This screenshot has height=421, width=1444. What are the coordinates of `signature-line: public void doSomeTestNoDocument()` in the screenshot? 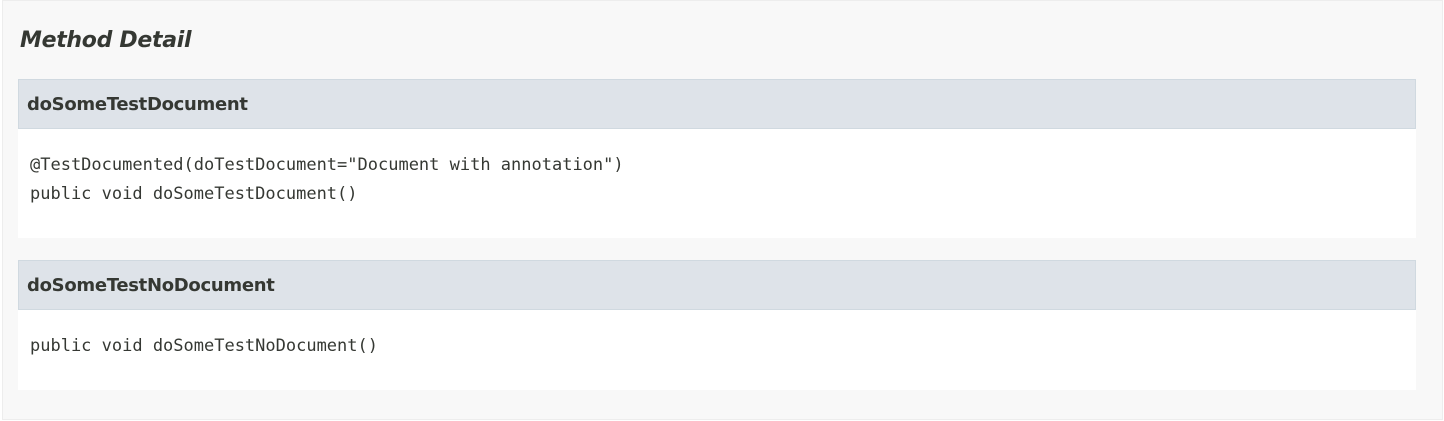 It's located at (204, 346).